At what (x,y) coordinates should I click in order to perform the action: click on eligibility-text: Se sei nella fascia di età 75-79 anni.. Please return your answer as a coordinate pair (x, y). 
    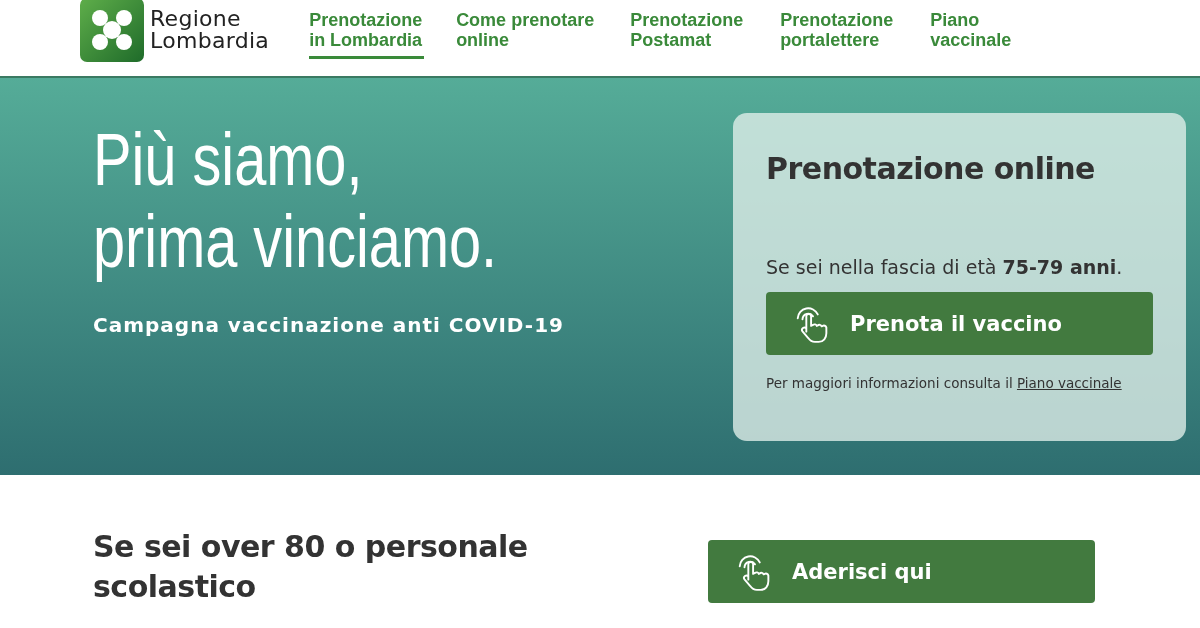
    Looking at the image, I should click on (945, 267).